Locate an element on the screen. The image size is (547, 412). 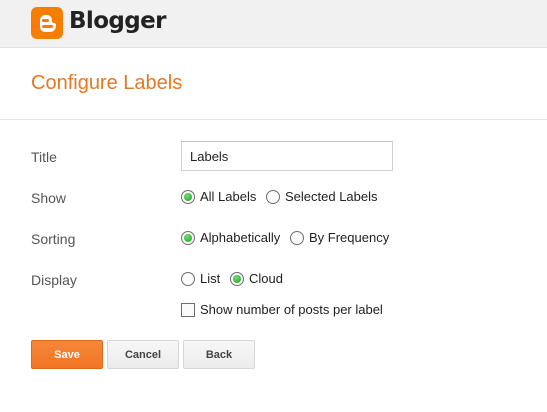
title-label: Title is located at coordinates (44, 157).